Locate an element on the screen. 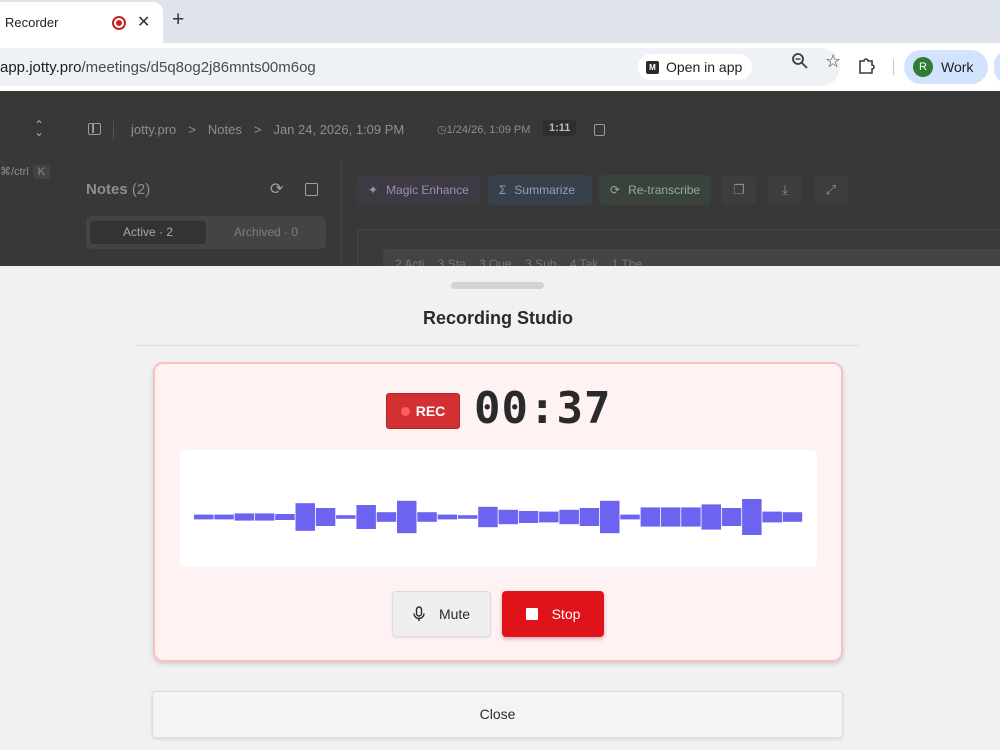  expand-icon: ⤢ is located at coordinates (831, 189).